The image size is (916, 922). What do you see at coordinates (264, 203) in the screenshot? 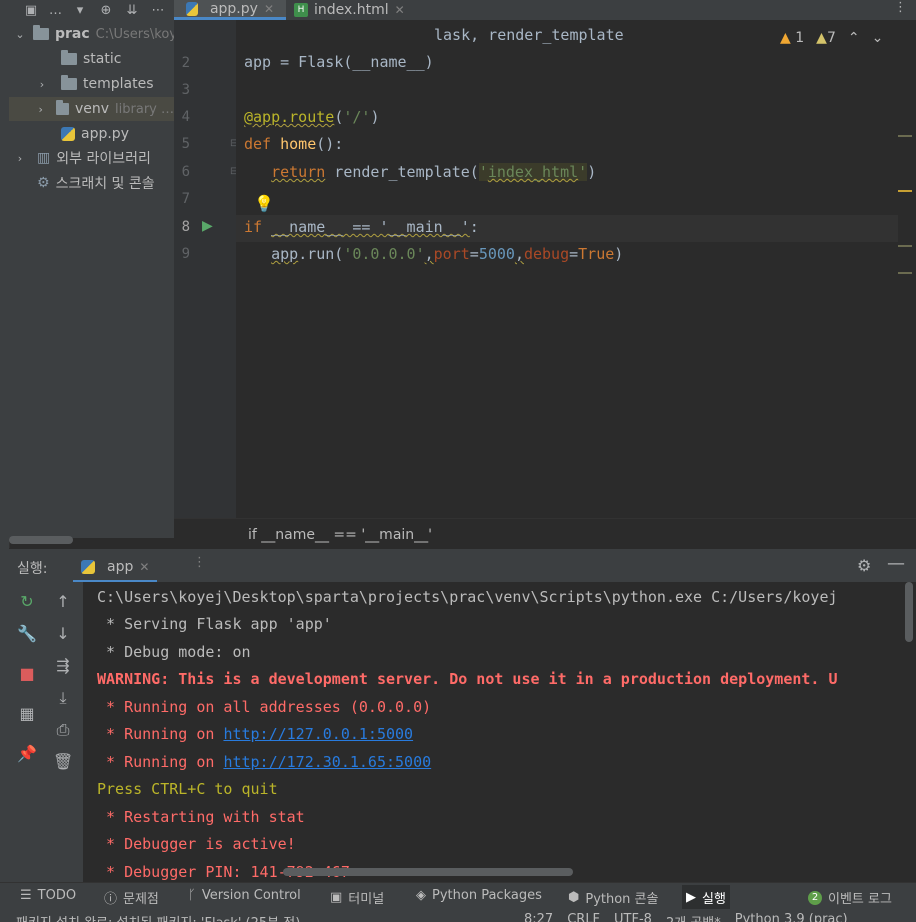
I see `bulb-icon: 💡` at bounding box center [264, 203].